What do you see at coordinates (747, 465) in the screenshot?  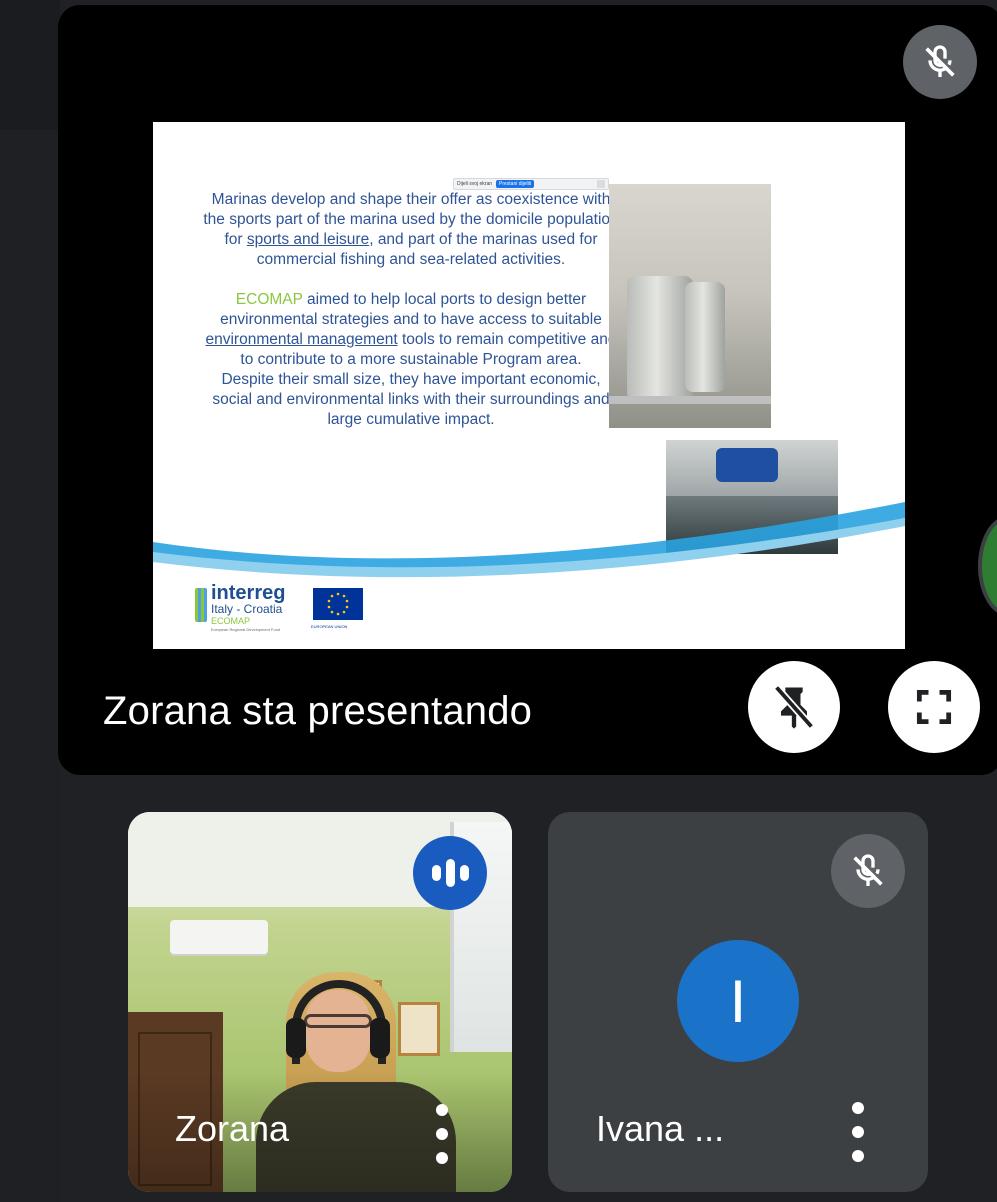 I see `pump-motor` at bounding box center [747, 465].